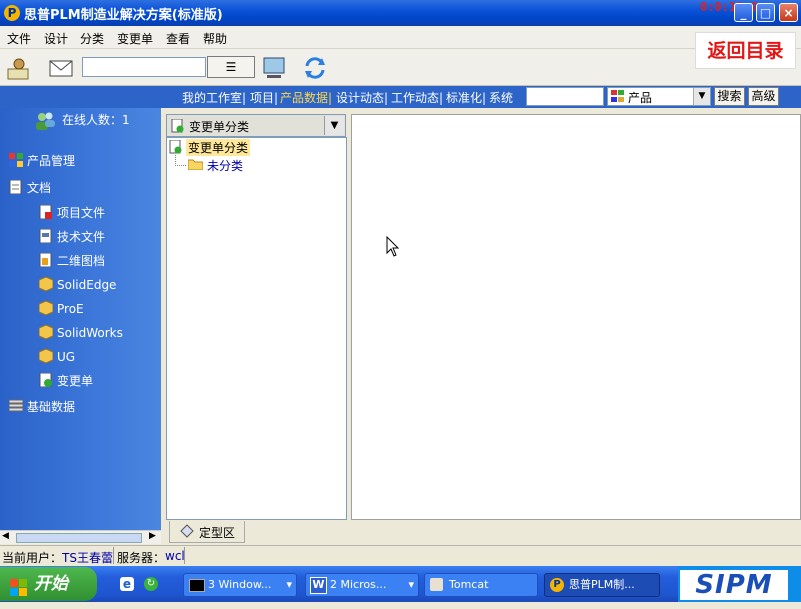 This screenshot has height=609, width=801. I want to click on diamond-icon, so click(187, 532).